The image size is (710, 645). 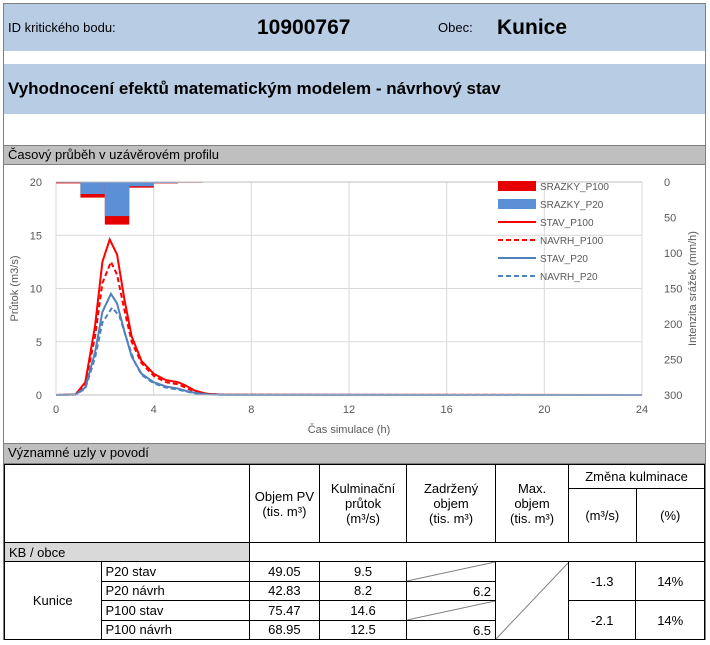 I want to click on y2-tick-label: 150, so click(x=673, y=290).